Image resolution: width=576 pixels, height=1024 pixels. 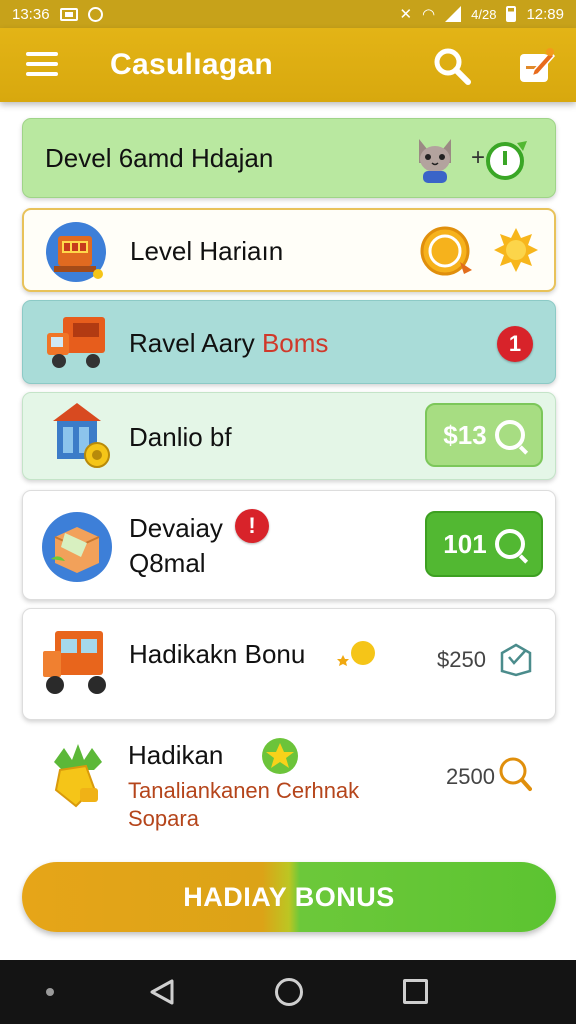 What do you see at coordinates (470, 776) in the screenshot?
I see `card-amount: 2500` at bounding box center [470, 776].